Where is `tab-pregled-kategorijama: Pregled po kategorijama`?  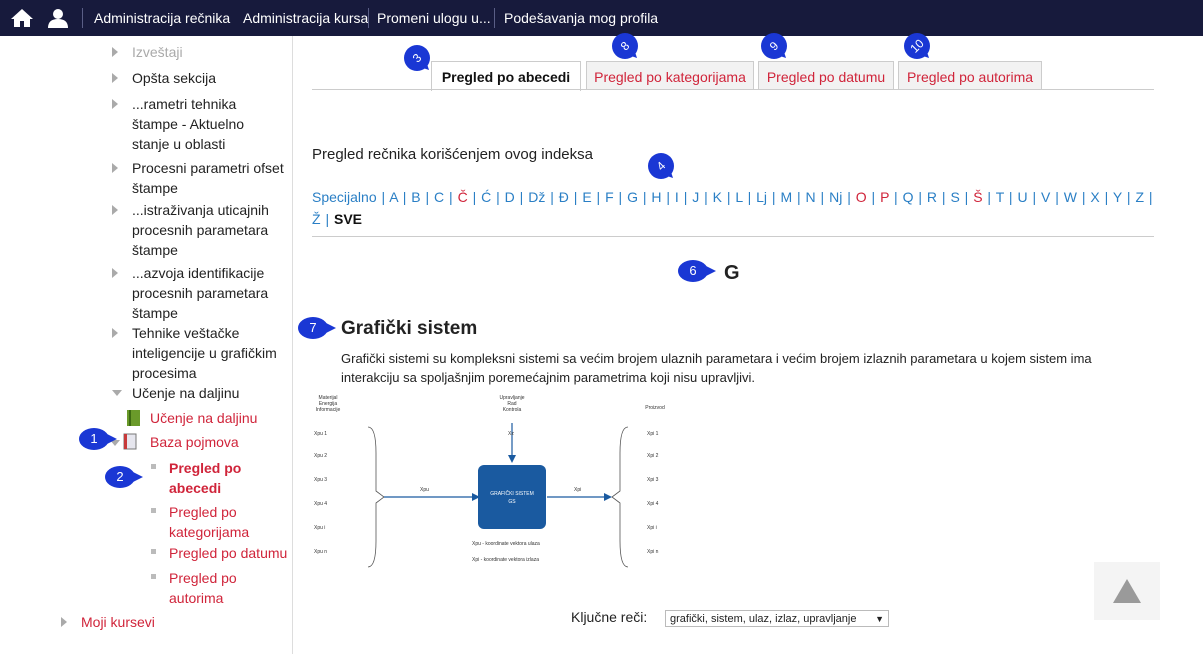
tab-pregled-kategorijama: Pregled po kategorijama is located at coordinates (670, 75).